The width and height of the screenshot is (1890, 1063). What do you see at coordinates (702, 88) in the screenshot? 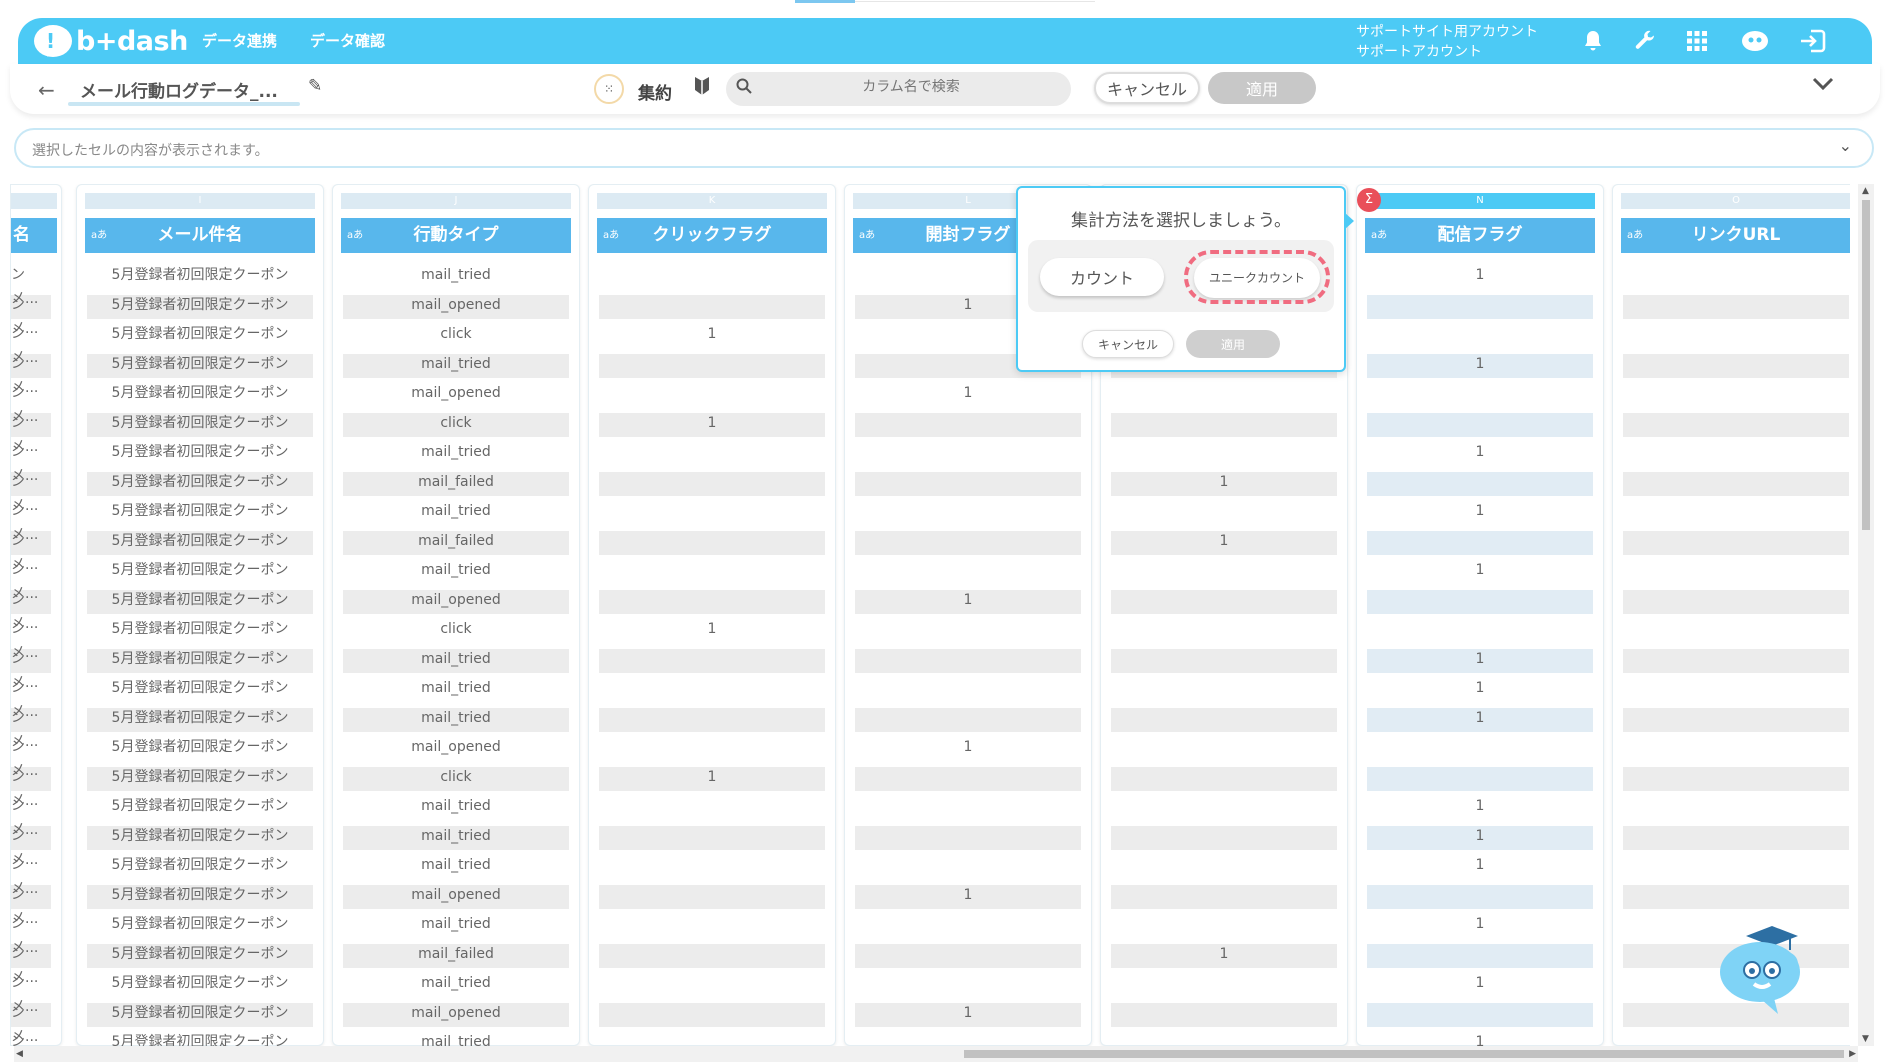
I see `beginner-mark-icon` at bounding box center [702, 88].